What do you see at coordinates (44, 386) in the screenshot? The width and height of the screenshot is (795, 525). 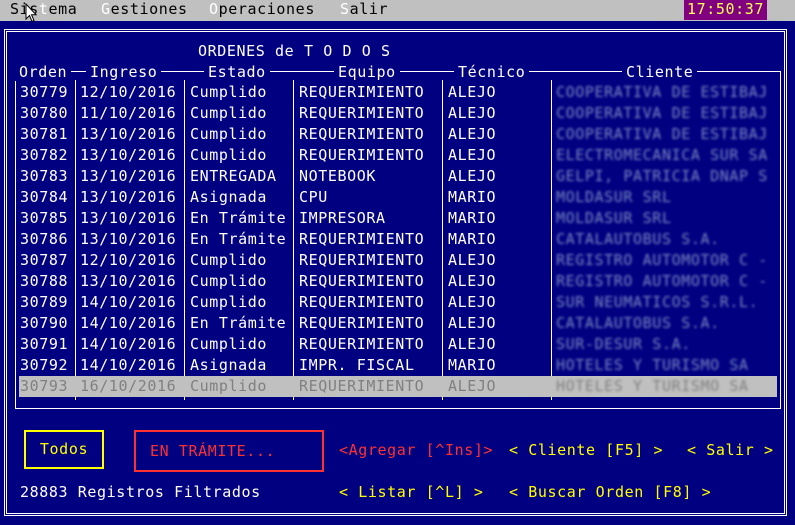 I see `cell-orden: 30793` at bounding box center [44, 386].